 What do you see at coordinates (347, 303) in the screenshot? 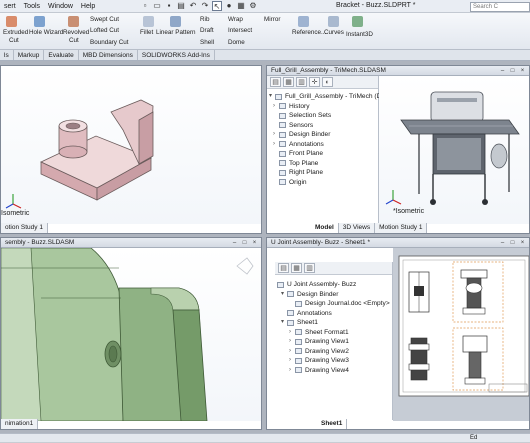
I see `tree-item-label: Design Journal.doc <Empty>` at bounding box center [347, 303].